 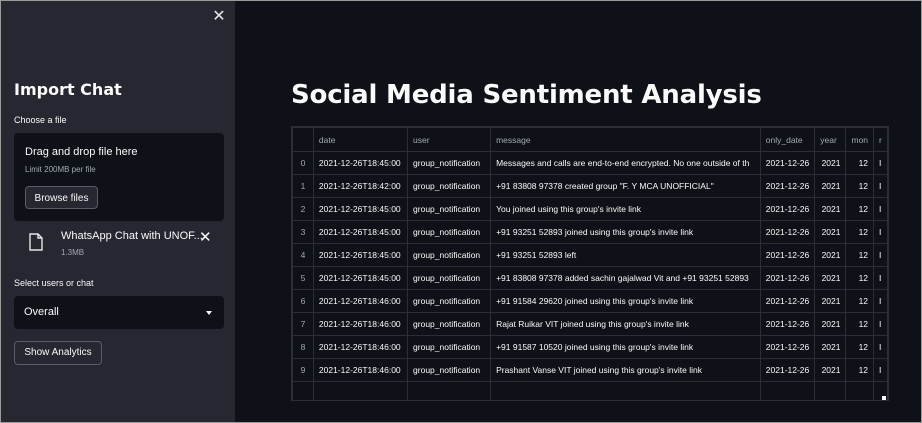 What do you see at coordinates (303, 255) in the screenshot?
I see `row-index: 4` at bounding box center [303, 255].